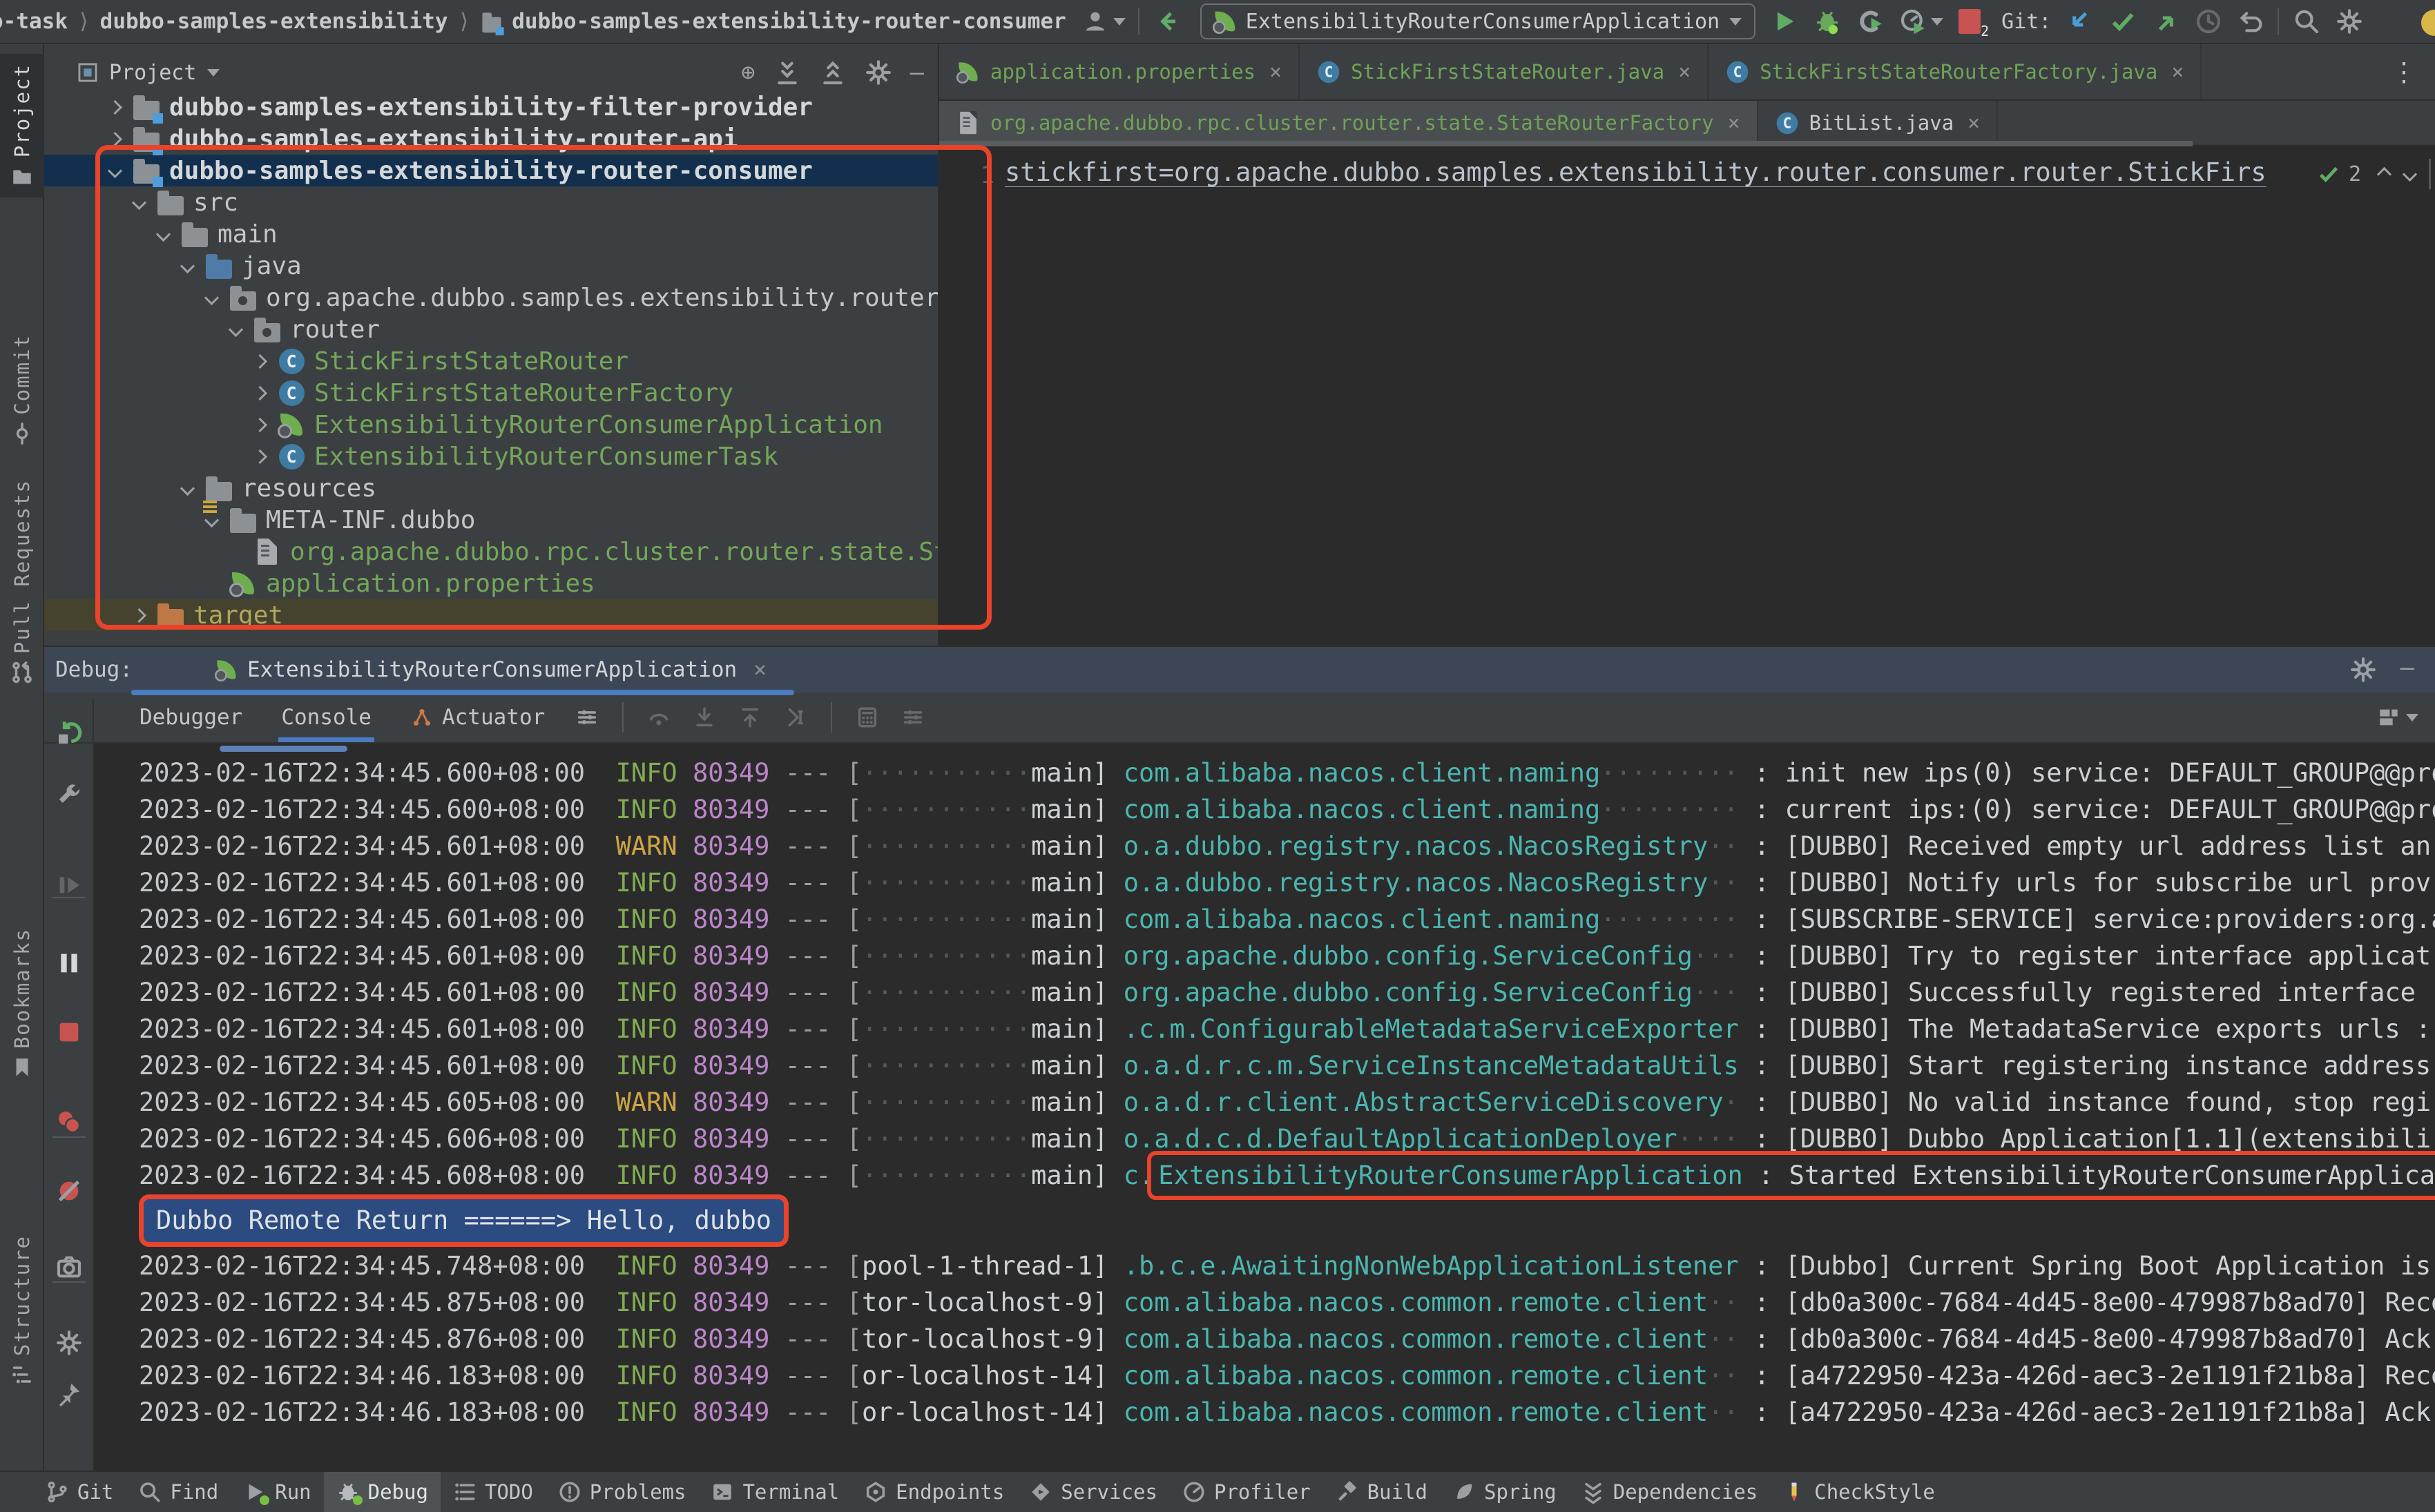 This screenshot has height=1512, width=2435. Describe the element at coordinates (2080, 21) in the screenshot. I see `git-update-button` at that location.